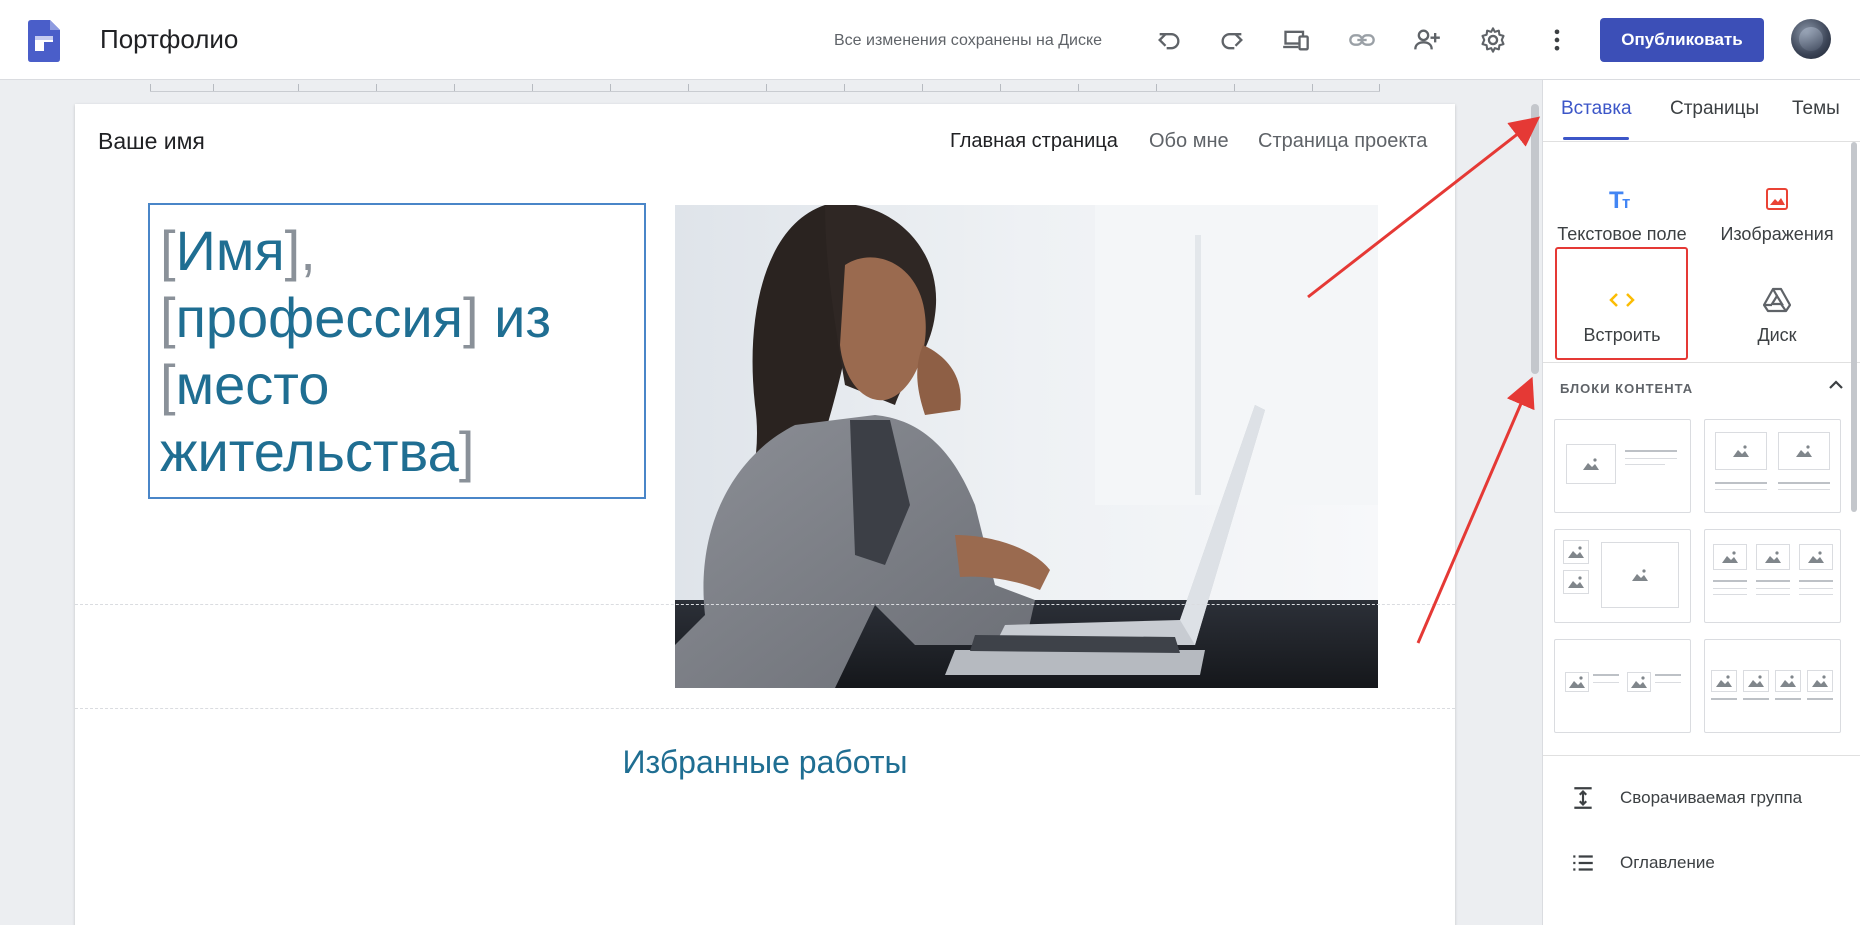  What do you see at coordinates (1189, 141) in the screenshot?
I see `nav-link-about: Обо мне` at bounding box center [1189, 141].